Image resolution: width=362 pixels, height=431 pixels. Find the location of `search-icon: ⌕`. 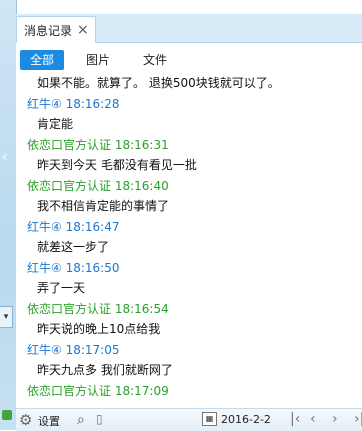

search-icon: ⌕ is located at coordinates (81, 420).